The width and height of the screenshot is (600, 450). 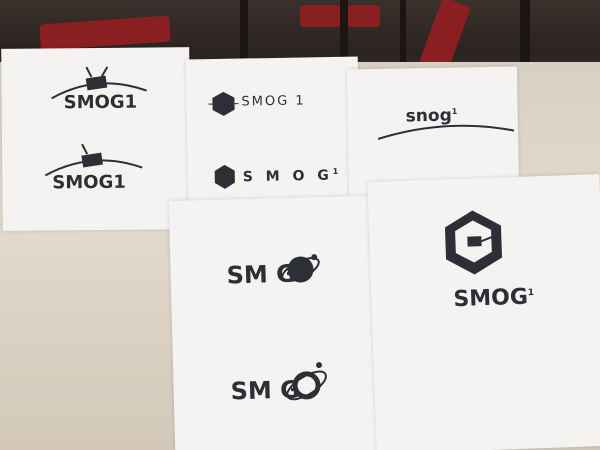 I want to click on orbit-swoosh-icon, so click(x=446, y=132).